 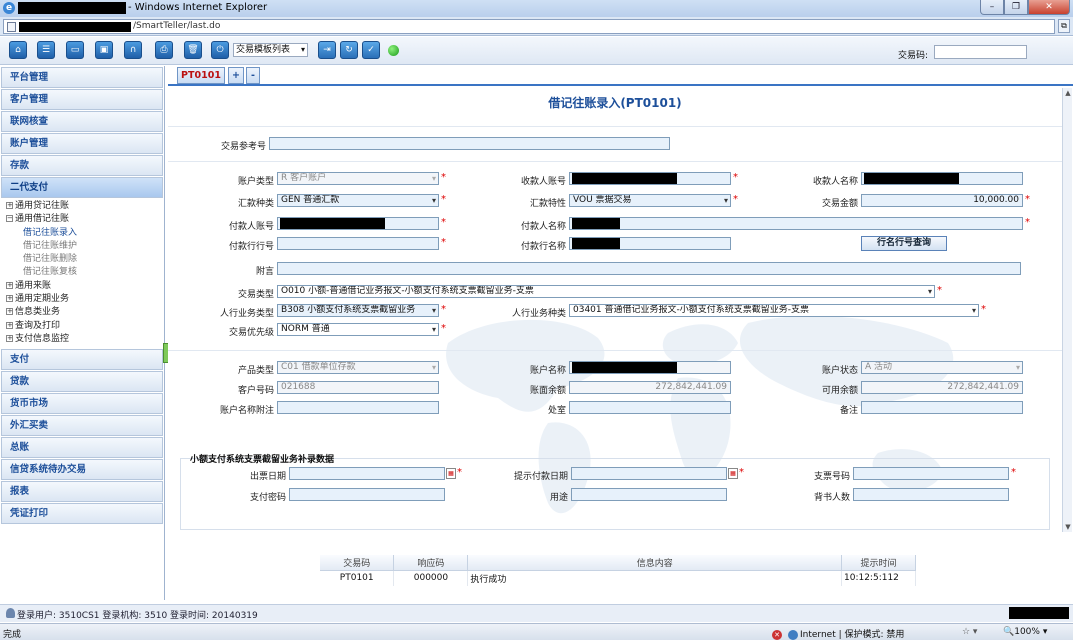 I want to click on nav-verify: 联网核查, so click(x=82, y=121).